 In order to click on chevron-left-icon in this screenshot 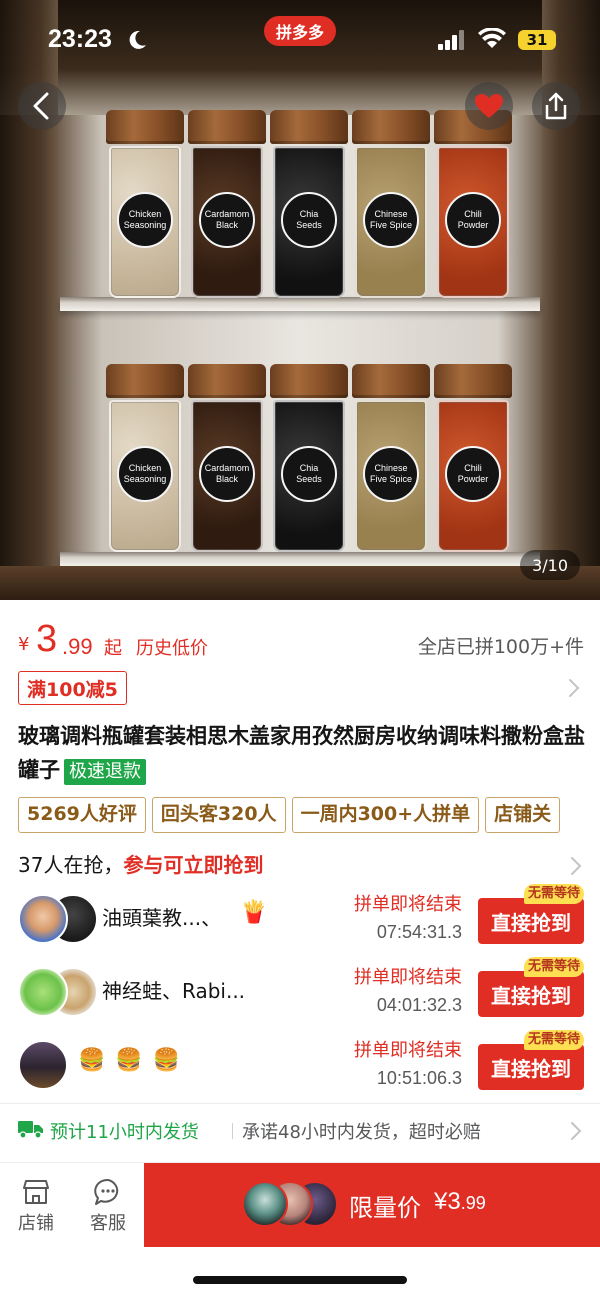, I will do `click(41, 106)`.